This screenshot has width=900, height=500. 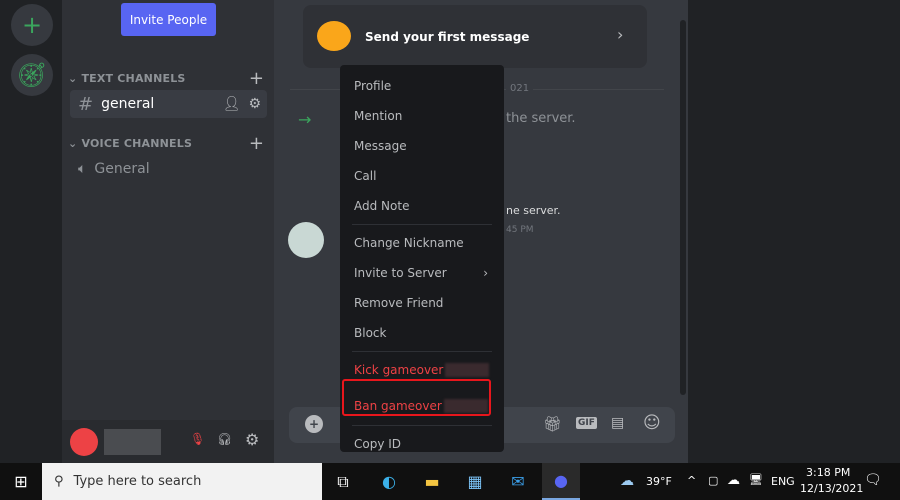 I want to click on emoji-icon: ☺, so click(x=652, y=423).